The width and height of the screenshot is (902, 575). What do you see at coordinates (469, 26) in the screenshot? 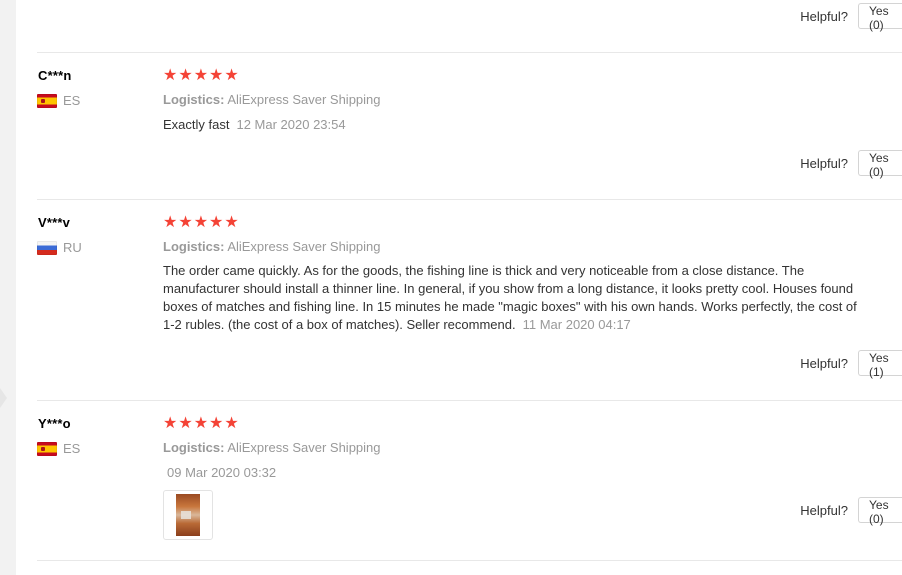
I see `review-item: Helpful? Yes (0)` at bounding box center [469, 26].